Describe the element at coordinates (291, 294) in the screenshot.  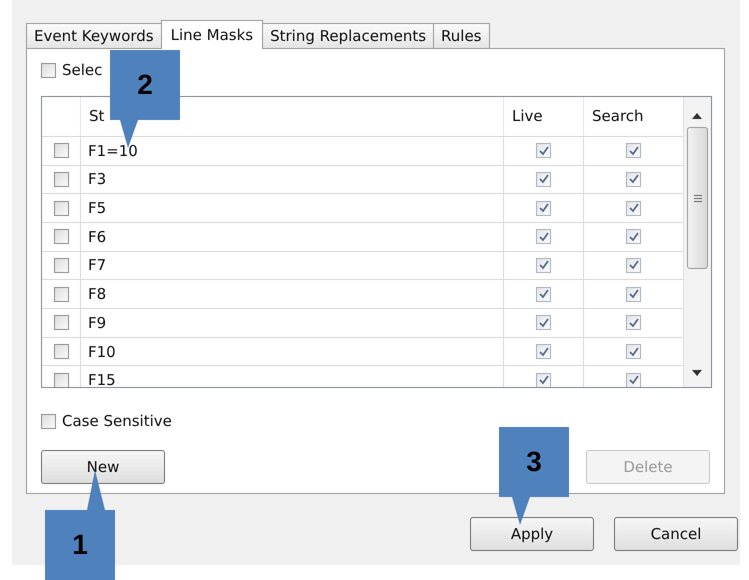
I see `table-cell: F8` at that location.